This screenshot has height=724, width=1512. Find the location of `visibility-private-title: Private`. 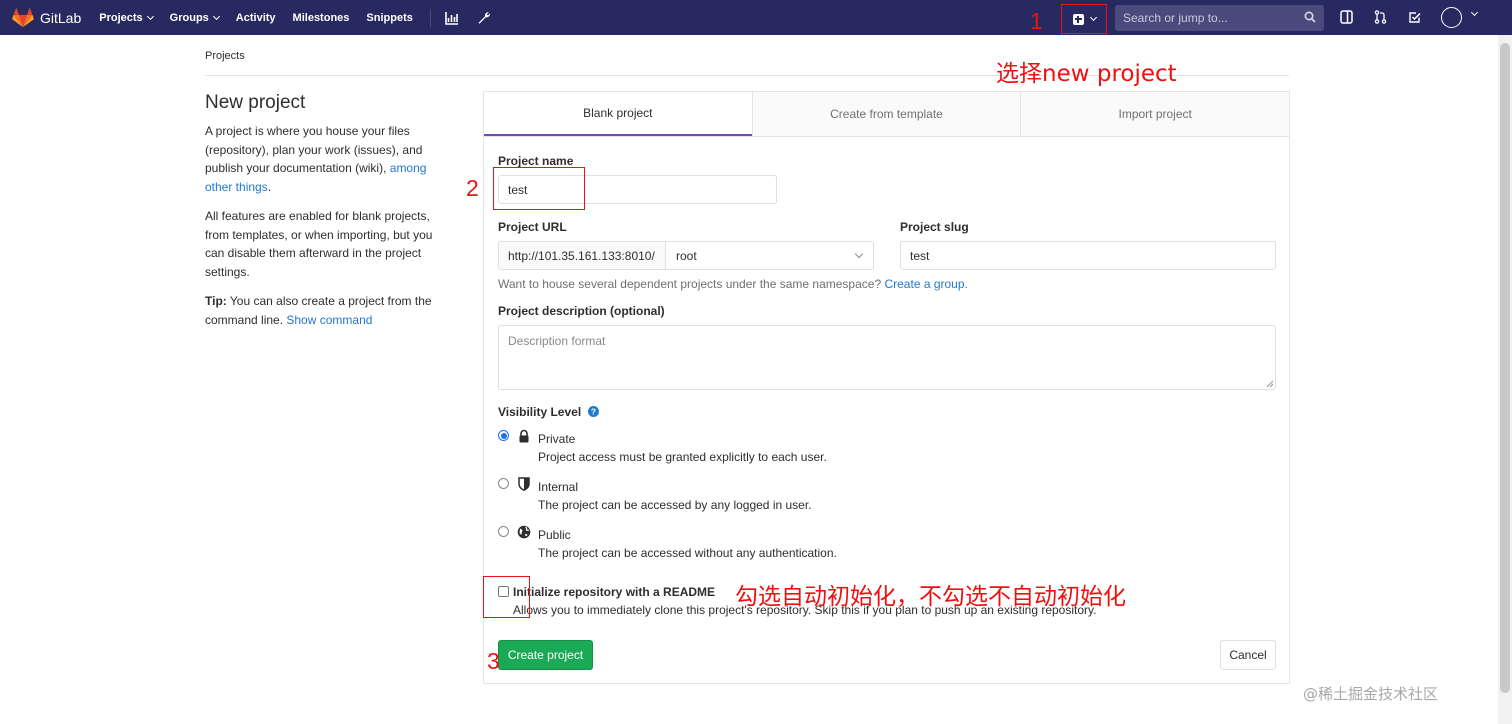

visibility-private-title: Private is located at coordinates (557, 439).